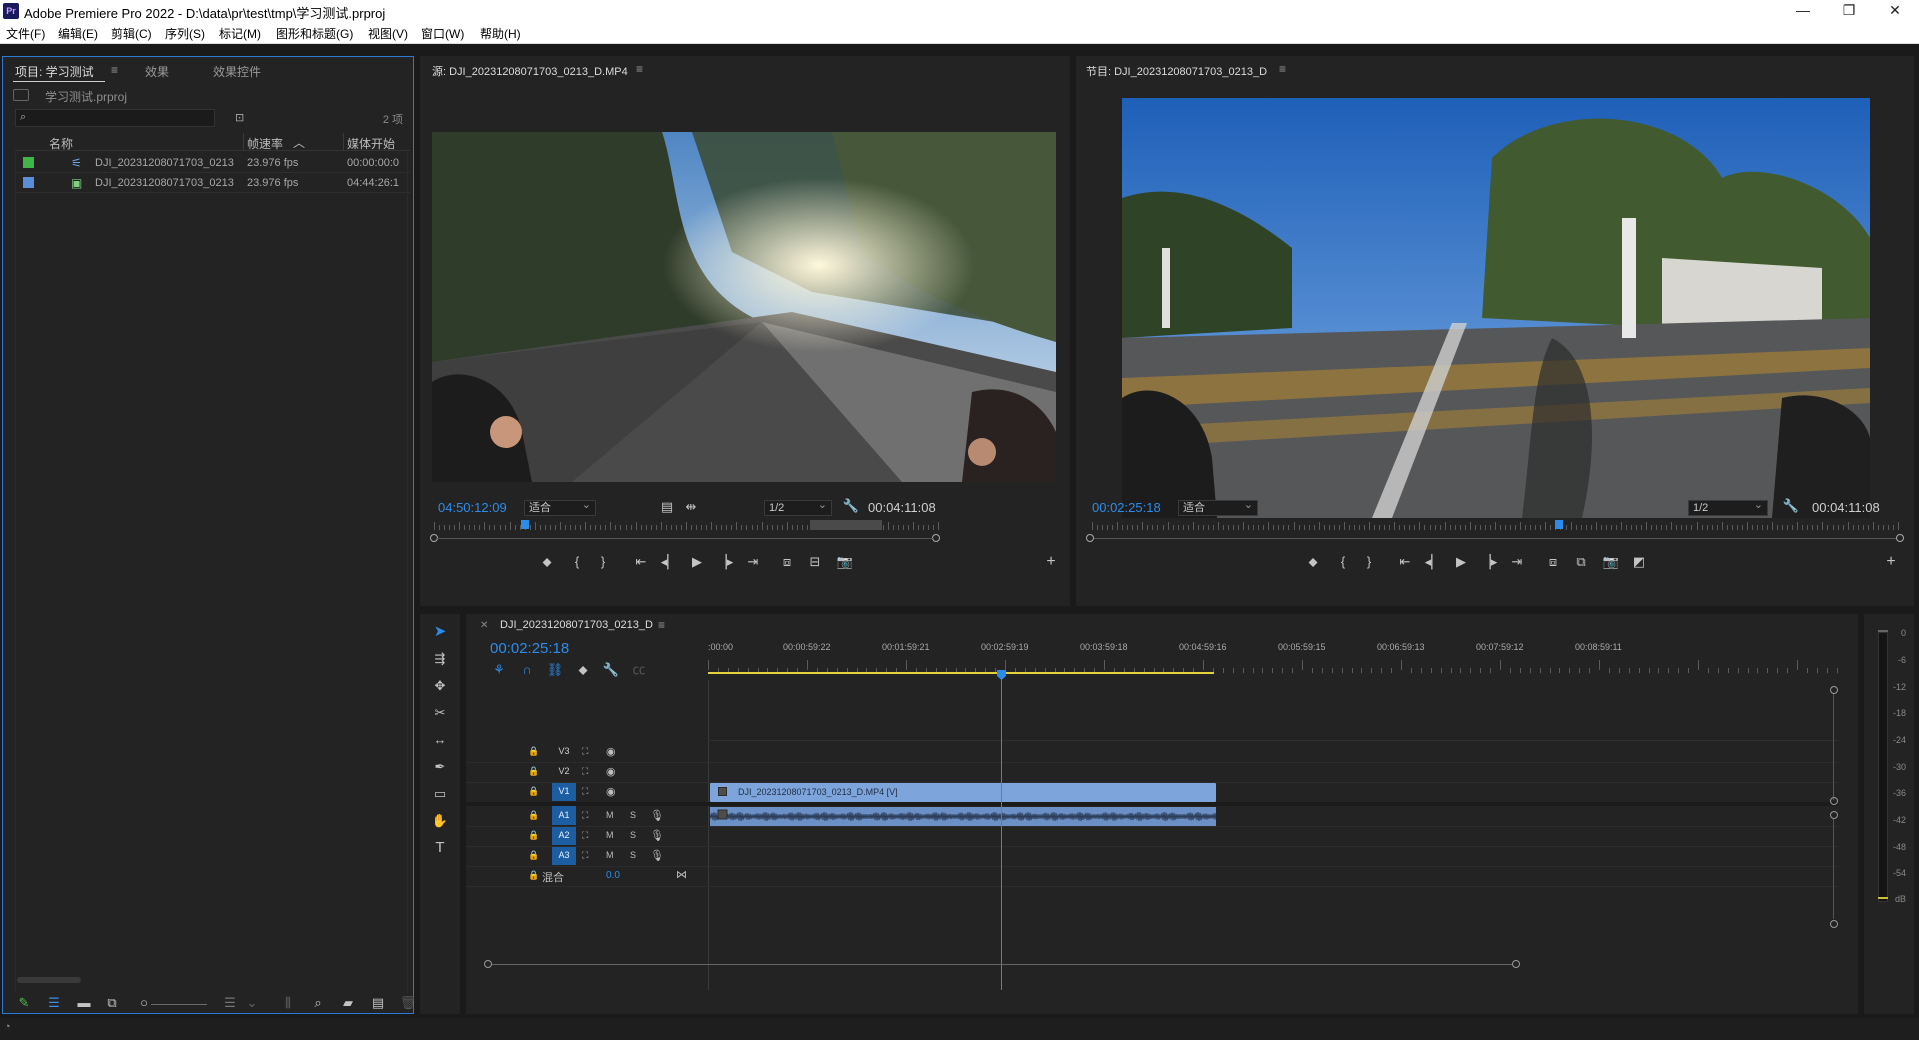 The image size is (1919, 1040). Describe the element at coordinates (1282, 69) in the screenshot. I see `program-menu-icon: ≡` at that location.